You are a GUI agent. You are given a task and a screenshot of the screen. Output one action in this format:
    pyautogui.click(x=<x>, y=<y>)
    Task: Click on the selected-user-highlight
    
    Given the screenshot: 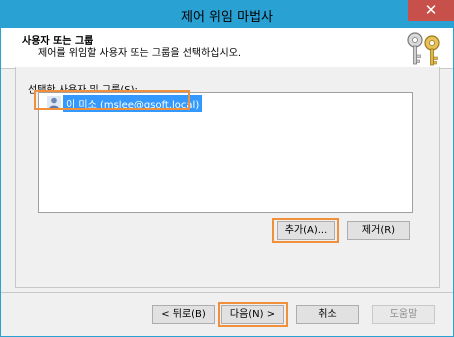 What is the action you would take?
    pyautogui.click(x=112, y=100)
    